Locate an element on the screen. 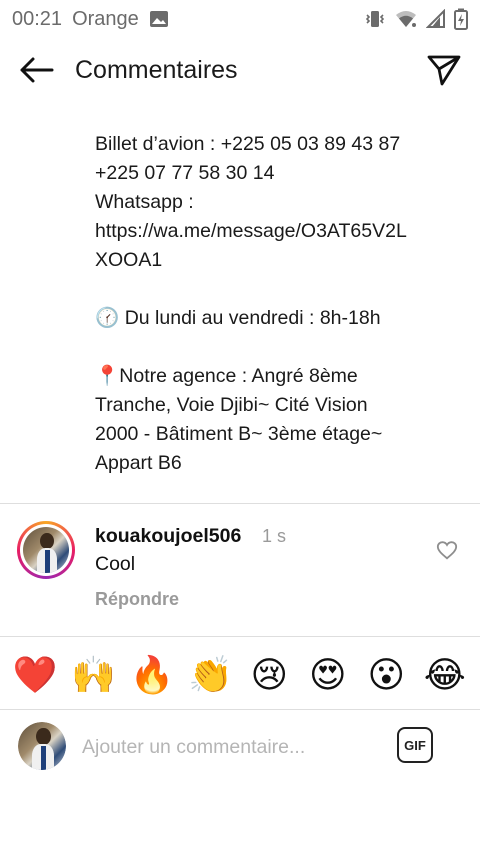 The width and height of the screenshot is (480, 854). vibrate-icon is located at coordinates (375, 19).